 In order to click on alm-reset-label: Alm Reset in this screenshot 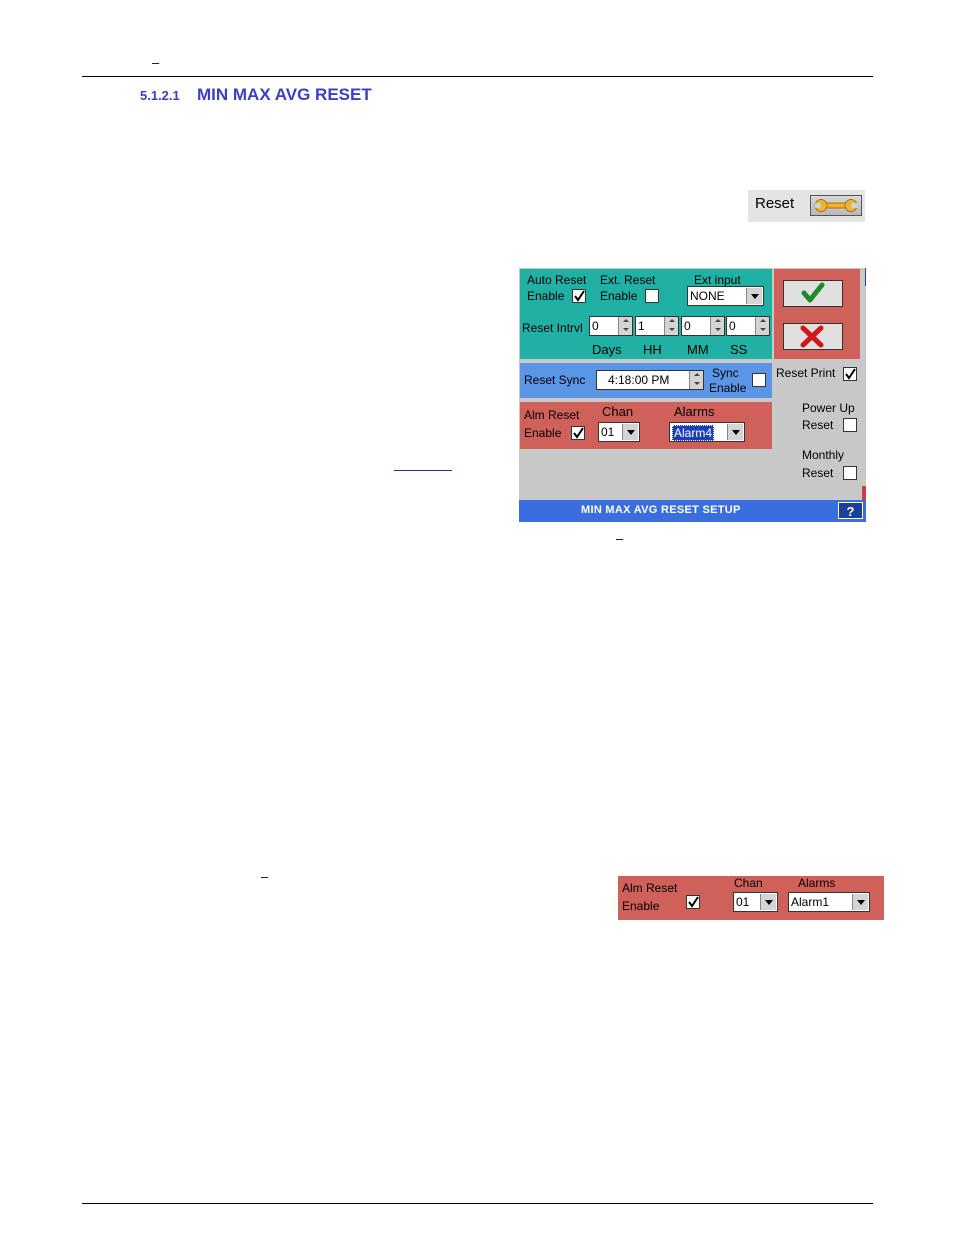, I will do `click(552, 415)`.